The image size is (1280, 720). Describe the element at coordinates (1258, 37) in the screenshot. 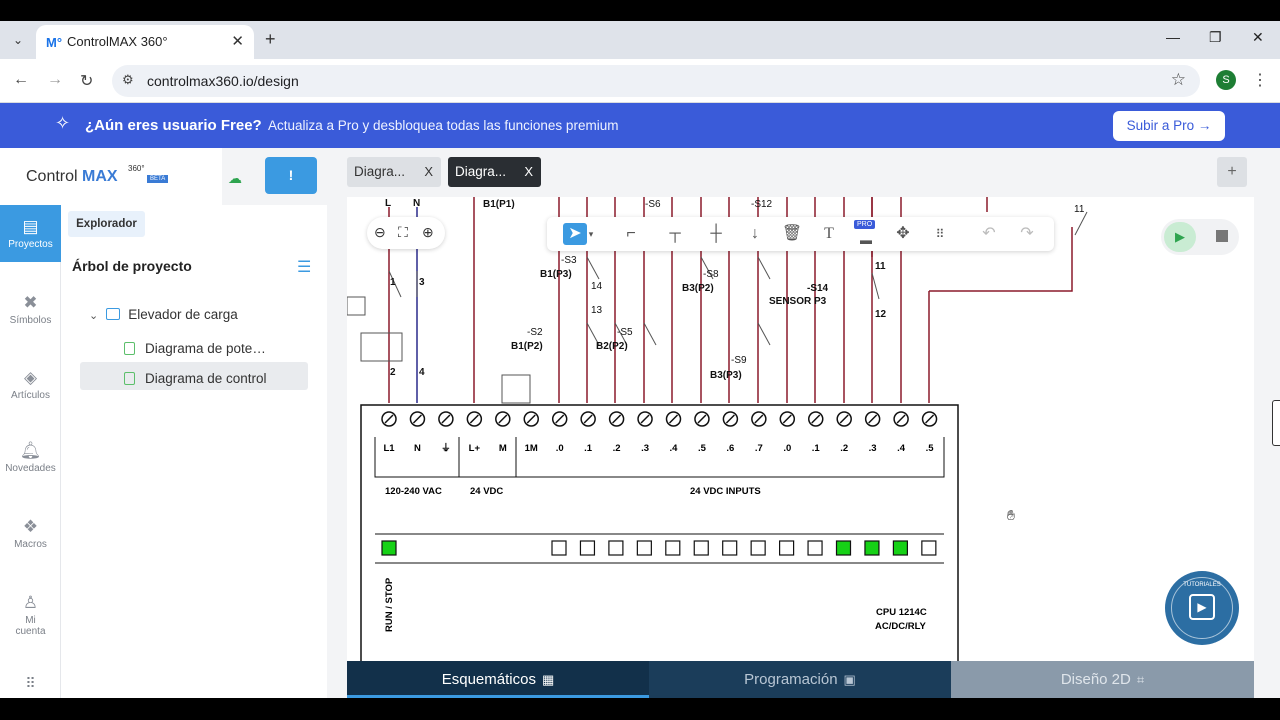

I see `close-window-icon: ✕` at that location.